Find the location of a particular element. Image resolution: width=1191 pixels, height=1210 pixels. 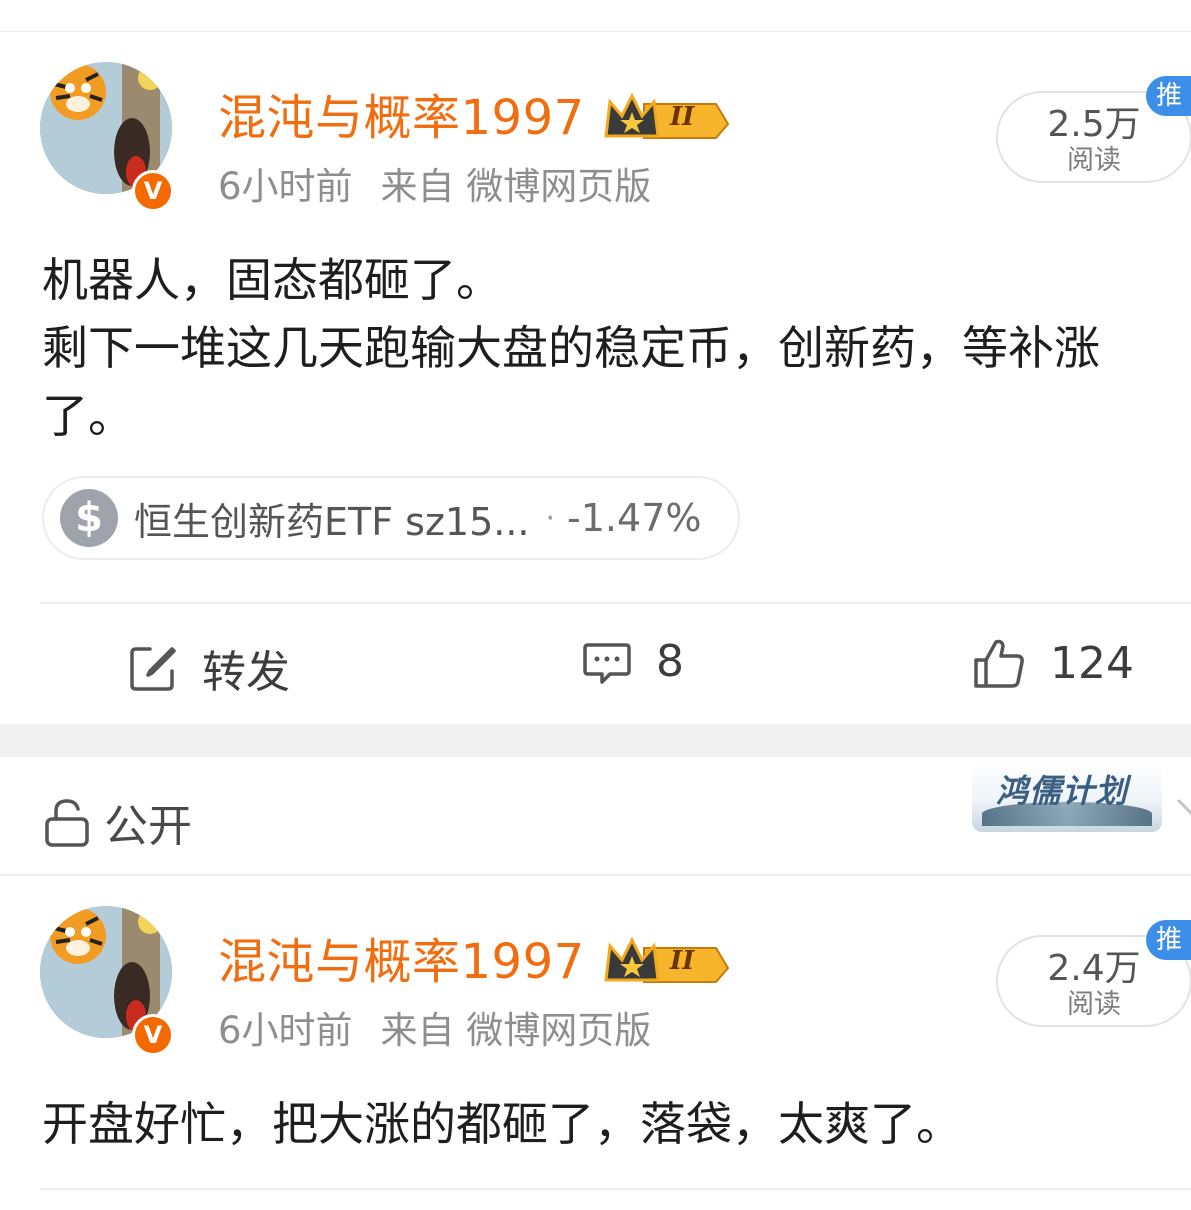

thumbs-up-icon is located at coordinates (999, 663).